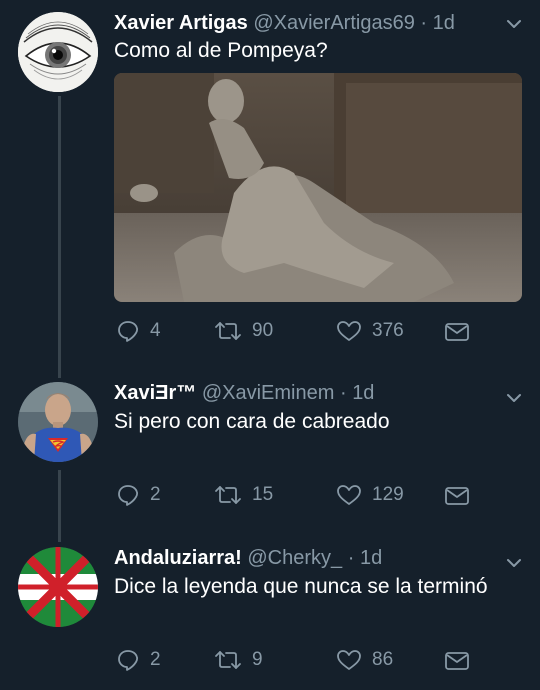 The width and height of the screenshot is (540, 690). I want to click on reply-count: 4, so click(155, 330).